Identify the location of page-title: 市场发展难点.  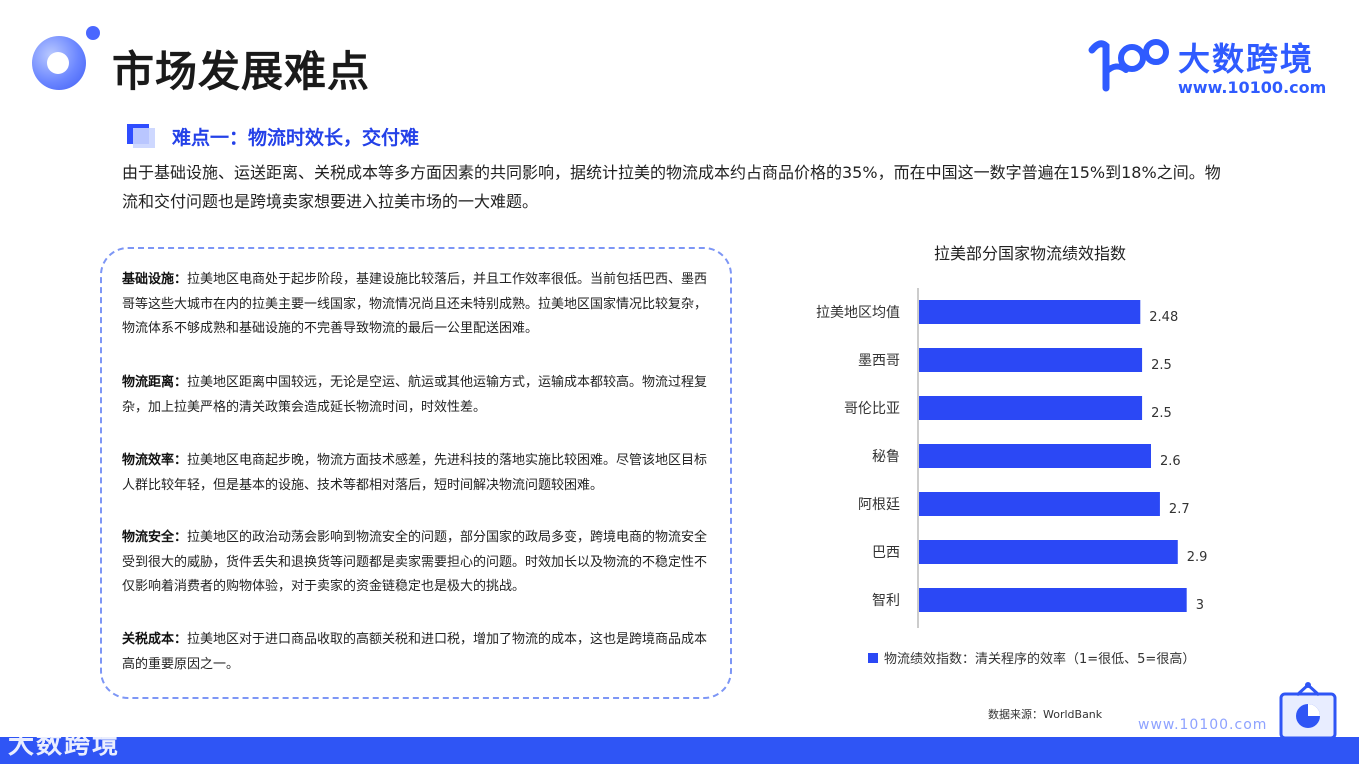
(241, 71).